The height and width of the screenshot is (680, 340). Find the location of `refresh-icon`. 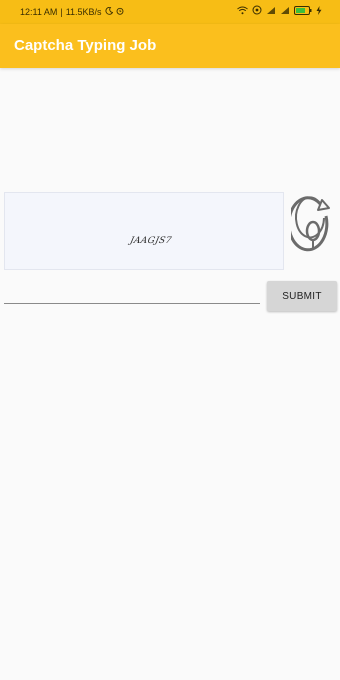

refresh-icon is located at coordinates (311, 231).